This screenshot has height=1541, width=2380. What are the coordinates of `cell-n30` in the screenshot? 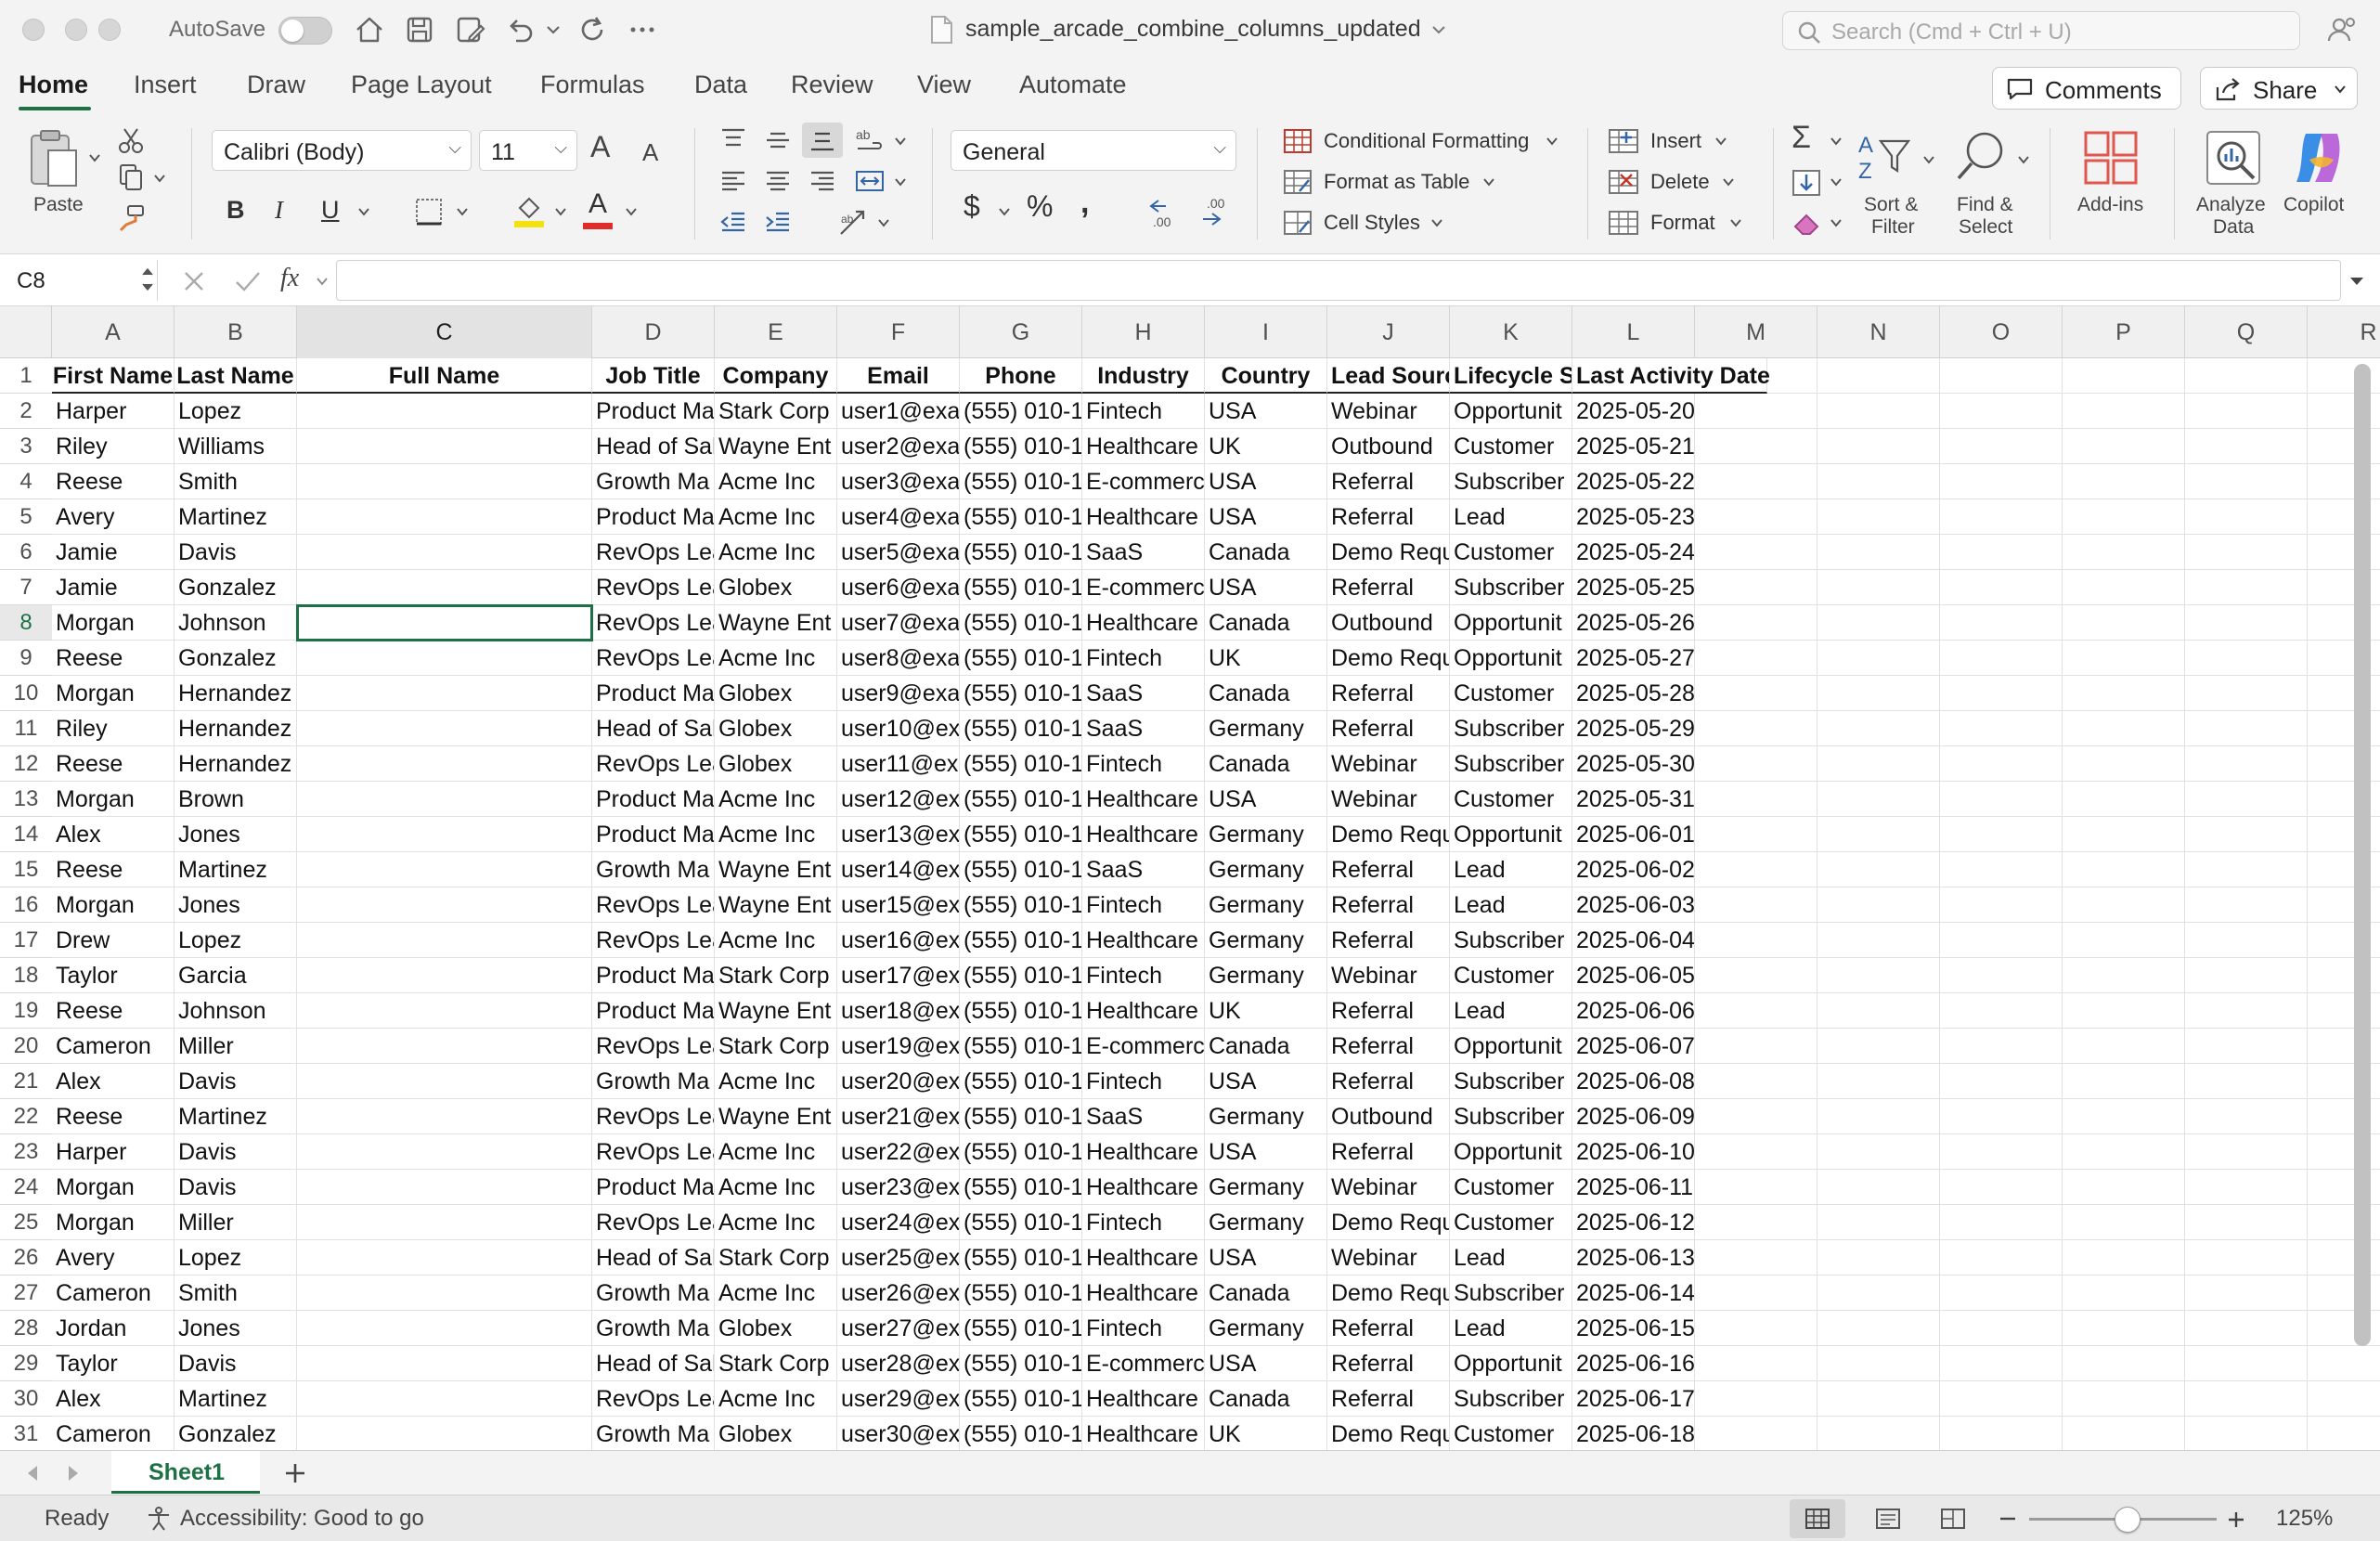 It's located at (1878, 1399).